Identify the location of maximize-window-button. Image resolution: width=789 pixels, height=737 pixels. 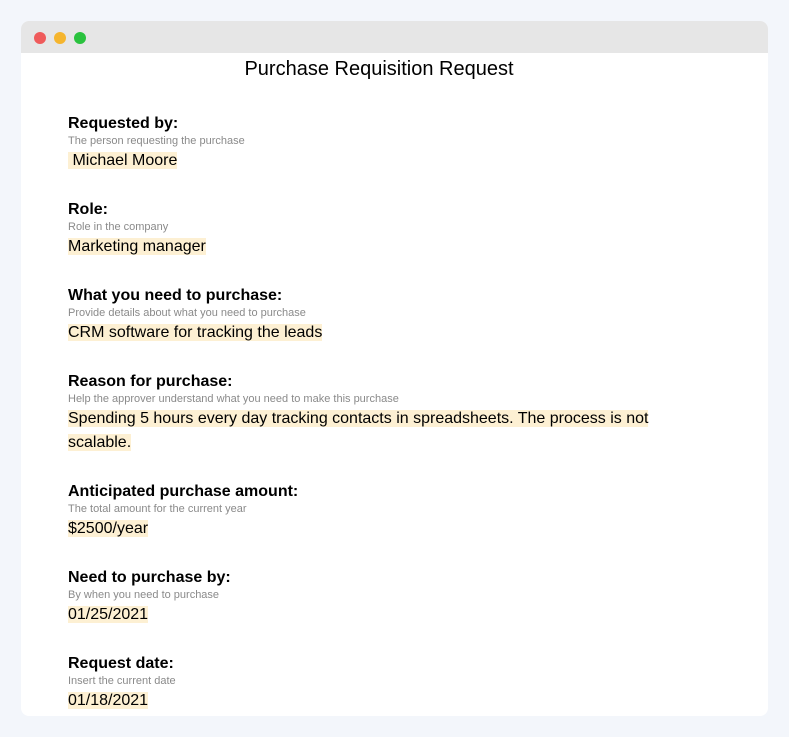
(80, 38).